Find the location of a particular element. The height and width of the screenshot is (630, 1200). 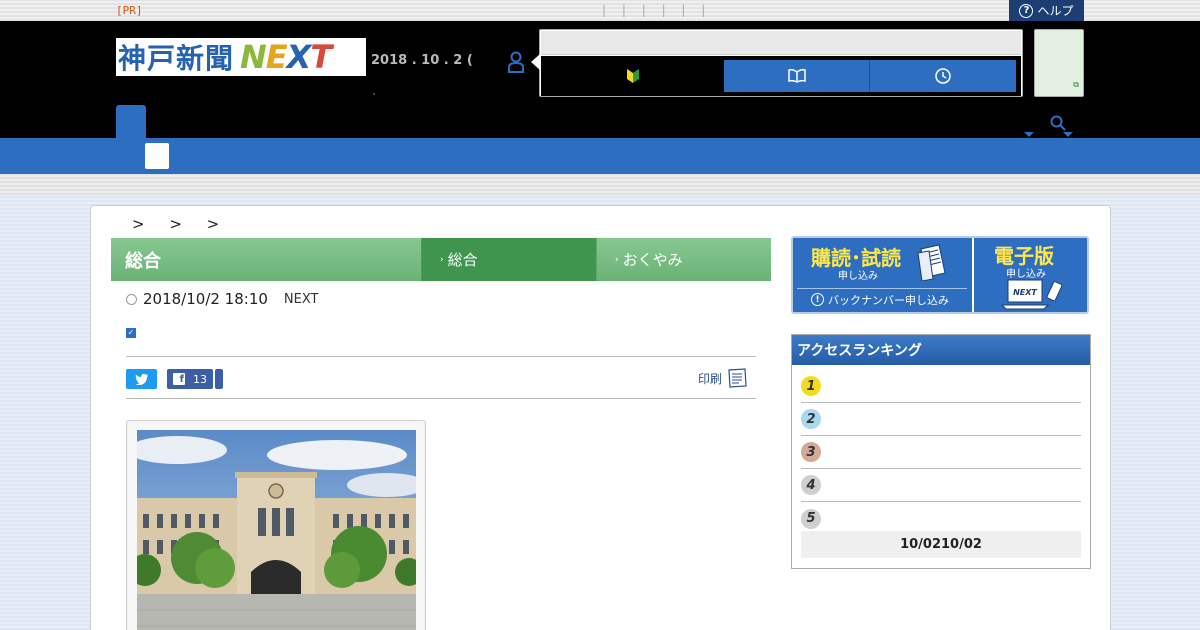

share-buttons: f 13 is located at coordinates (174, 379).